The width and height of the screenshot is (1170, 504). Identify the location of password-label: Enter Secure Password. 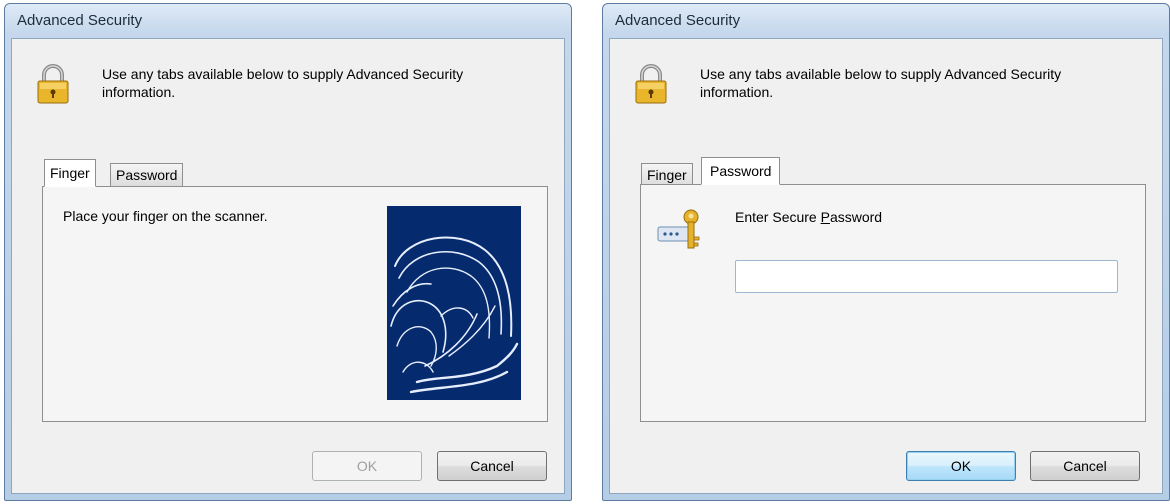
(809, 217).